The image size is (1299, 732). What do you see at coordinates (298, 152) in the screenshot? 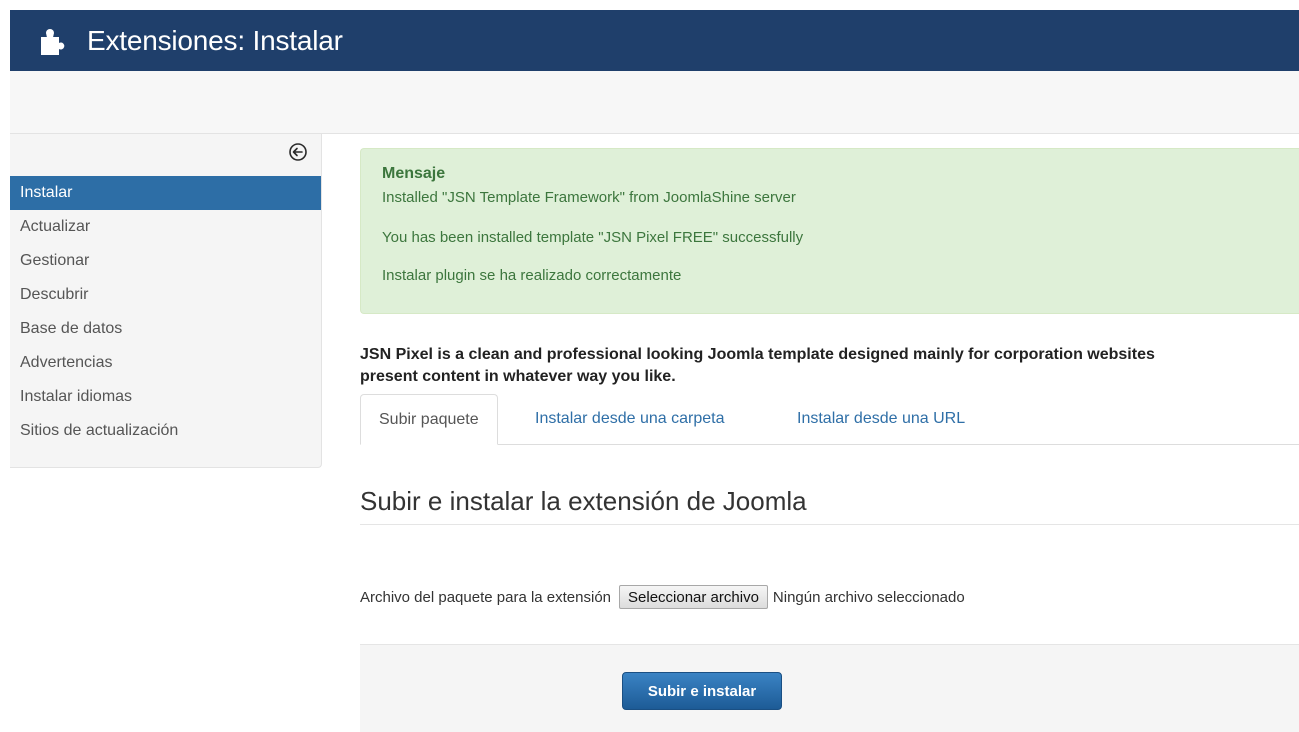
I see `collapse-sidebar-icon` at bounding box center [298, 152].